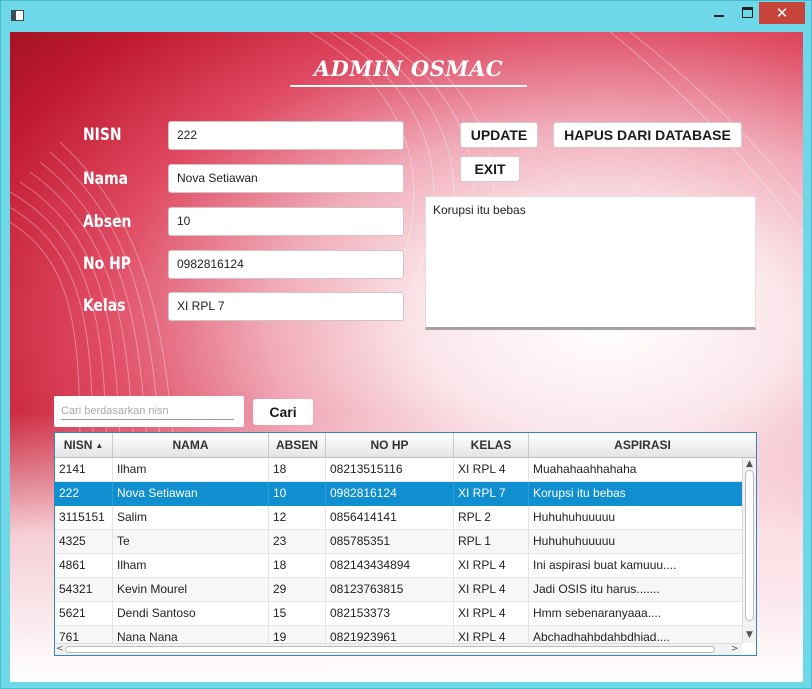  Describe the element at coordinates (84, 541) in the screenshot. I see `cell-nisn: 4325` at that location.